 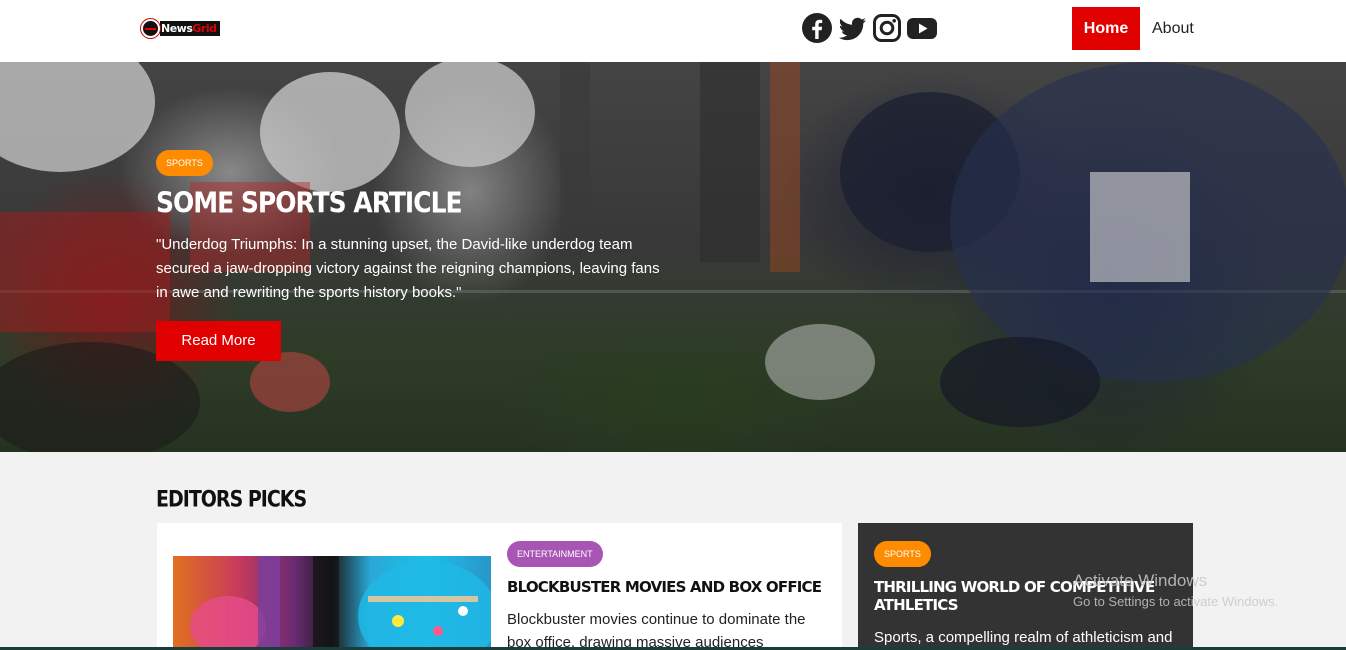 What do you see at coordinates (816, 28) in the screenshot?
I see `facebook-icon` at bounding box center [816, 28].